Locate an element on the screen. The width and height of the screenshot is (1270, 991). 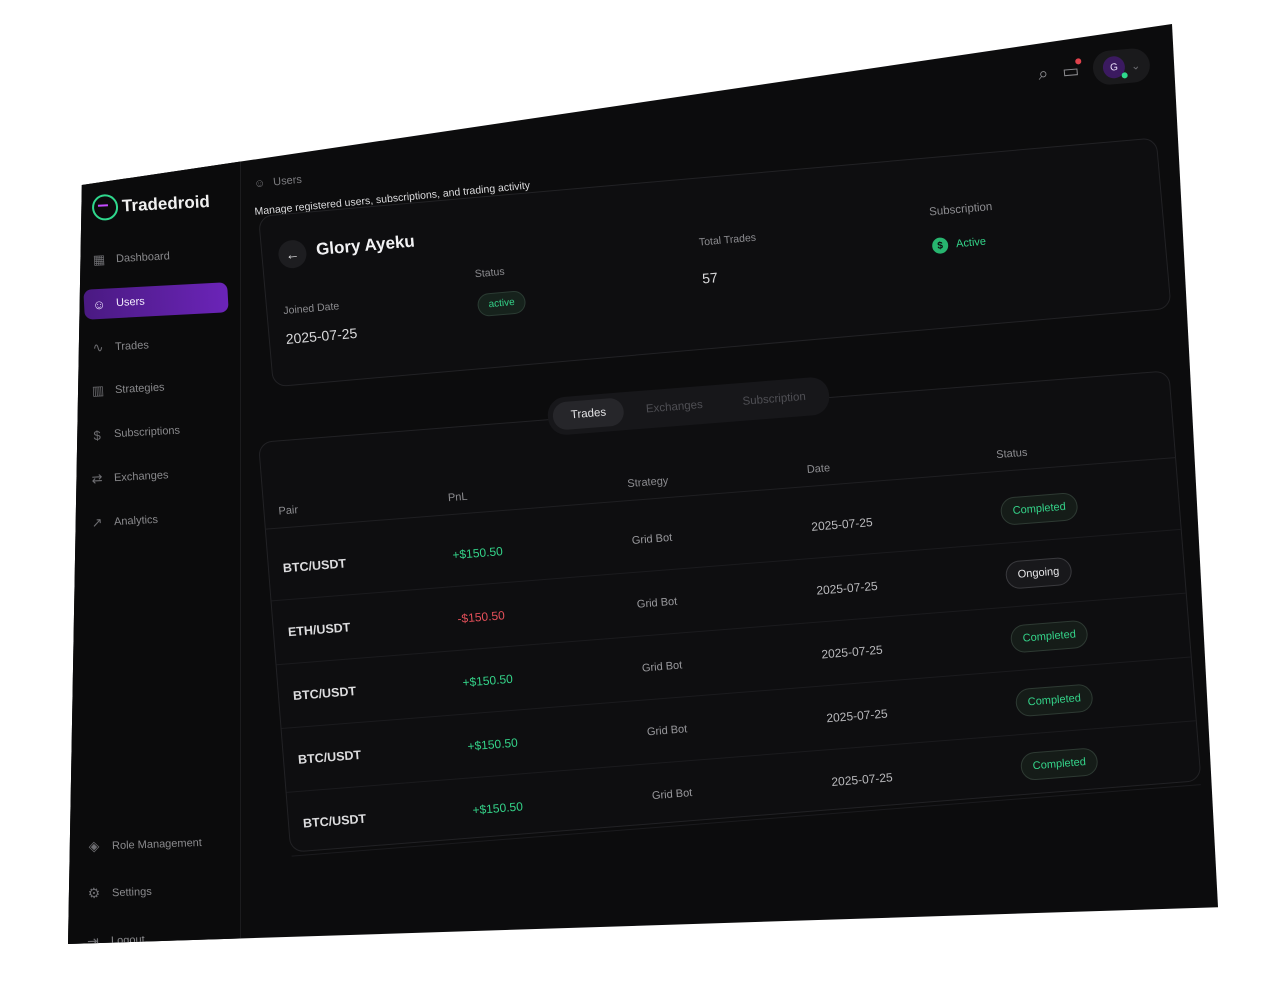
diamond-icon: ◈ is located at coordinates (94, 845).